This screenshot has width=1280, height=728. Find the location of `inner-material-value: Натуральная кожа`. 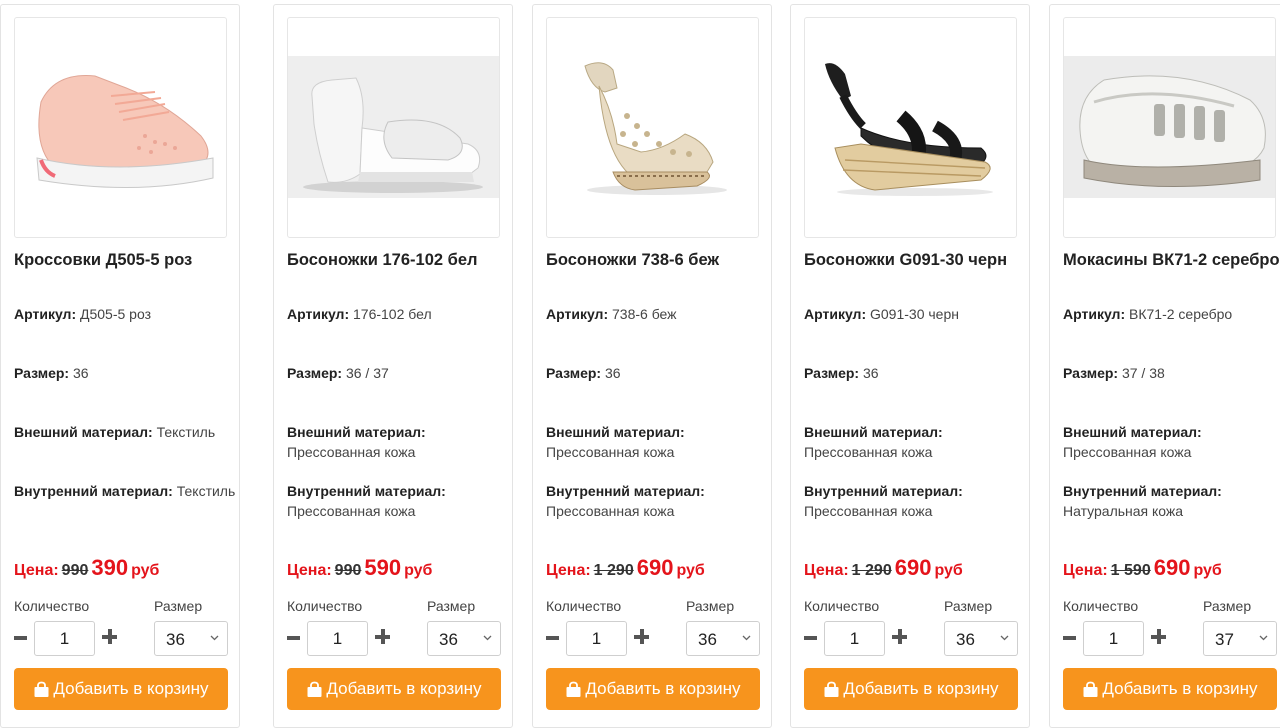

inner-material-value: Натуральная кожа is located at coordinates (1123, 511).